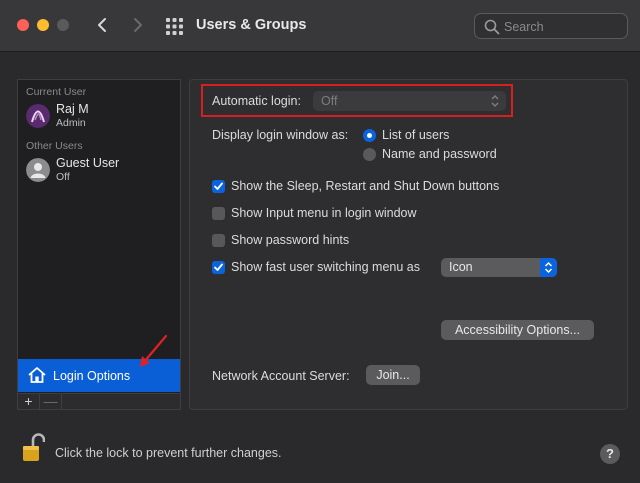  Describe the element at coordinates (88, 163) in the screenshot. I see `user-name: Guest User` at that location.